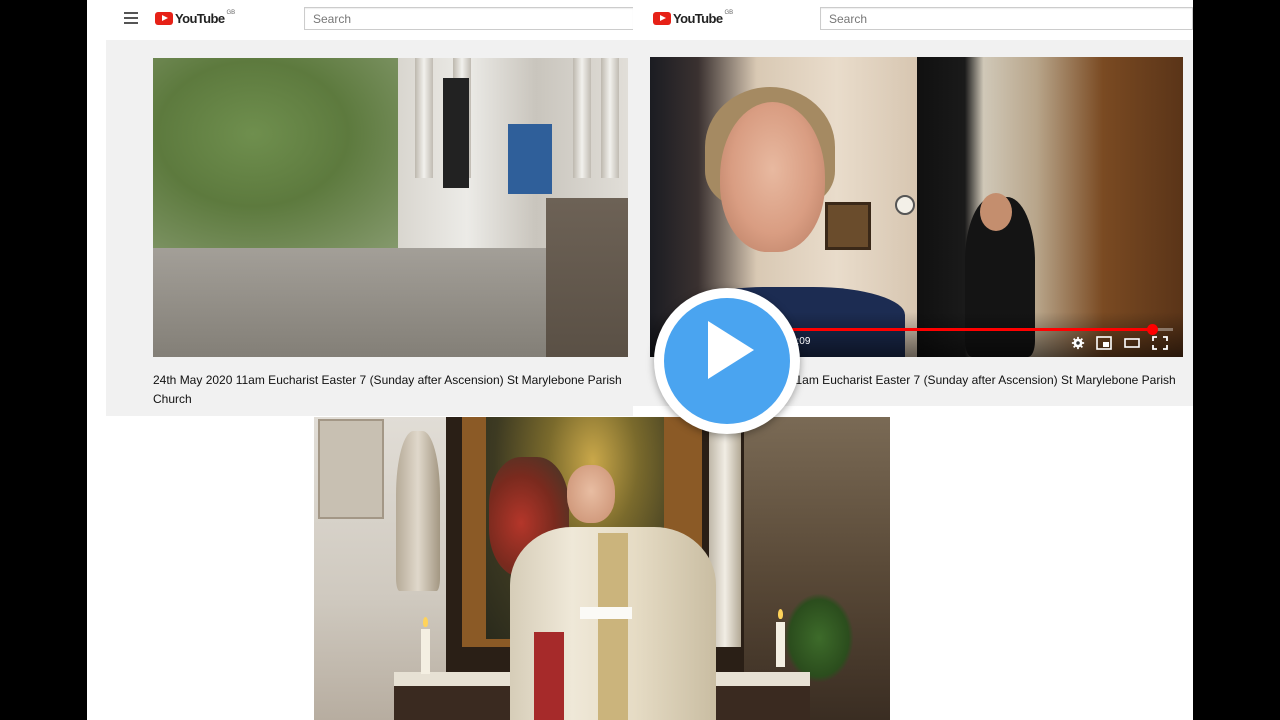 The width and height of the screenshot is (1280, 720). What do you see at coordinates (731, 350) in the screenshot?
I see `play-icon` at bounding box center [731, 350].